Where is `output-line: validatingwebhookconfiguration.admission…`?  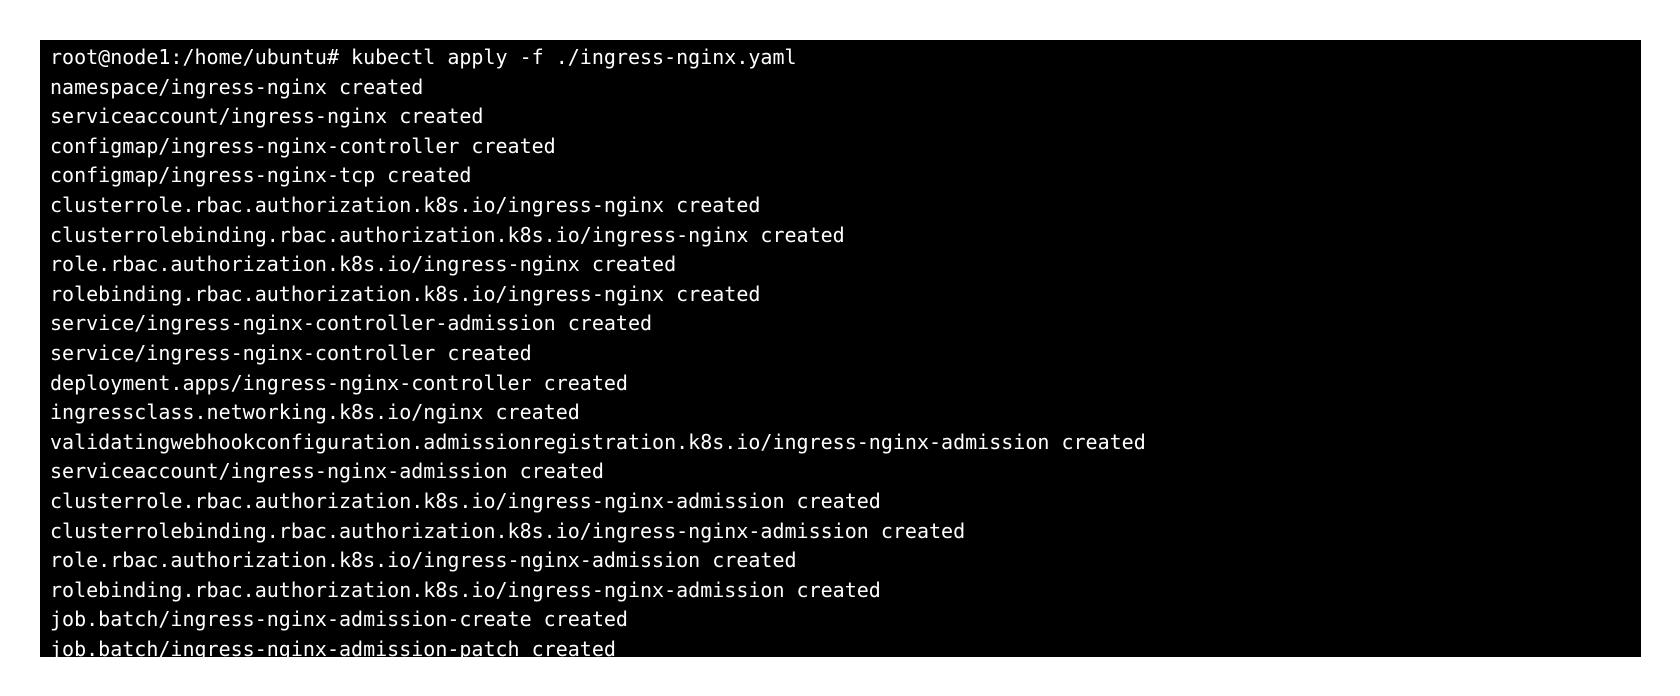
output-line: validatingwebhookconfiguration.admission… is located at coordinates (598, 441).